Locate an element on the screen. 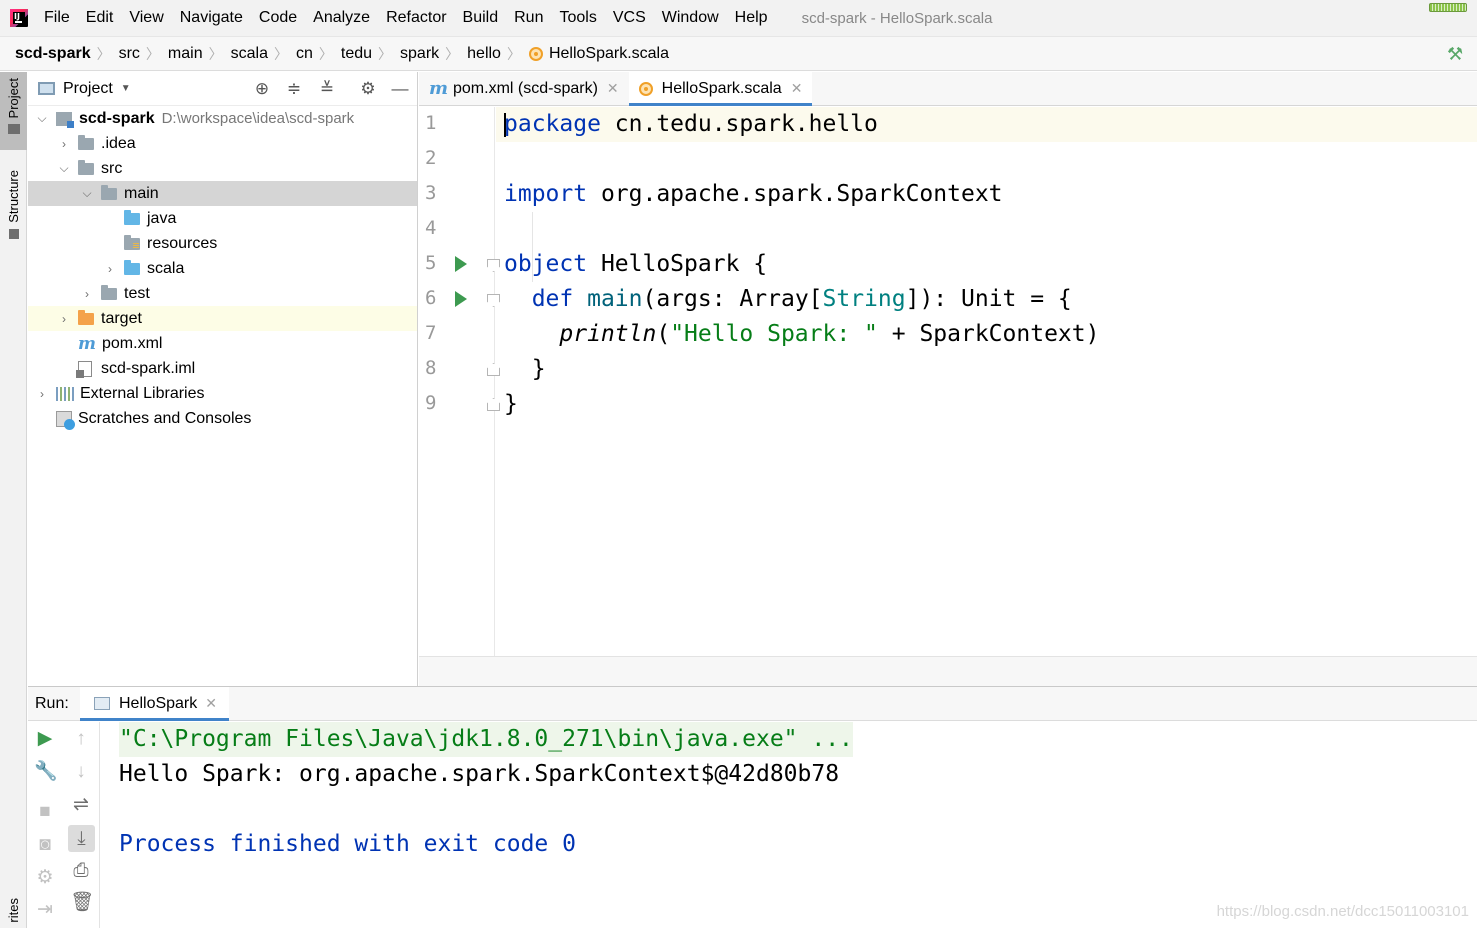  code-text: org.apache.spark.SparkContext is located at coordinates (795, 194).